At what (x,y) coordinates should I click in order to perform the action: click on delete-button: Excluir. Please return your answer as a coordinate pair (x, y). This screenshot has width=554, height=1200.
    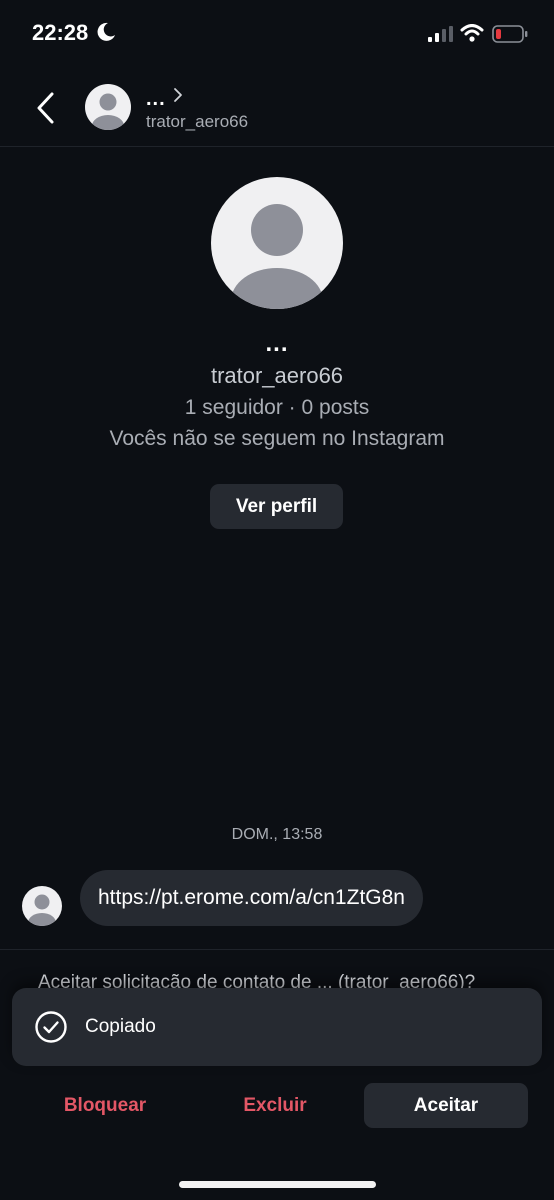
    Looking at the image, I should click on (275, 1105).